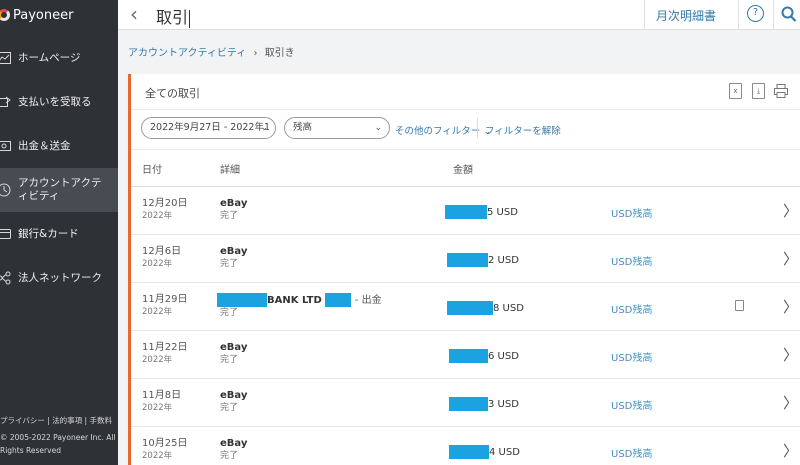  I want to click on column-header-amount: 金額, so click(463, 170).